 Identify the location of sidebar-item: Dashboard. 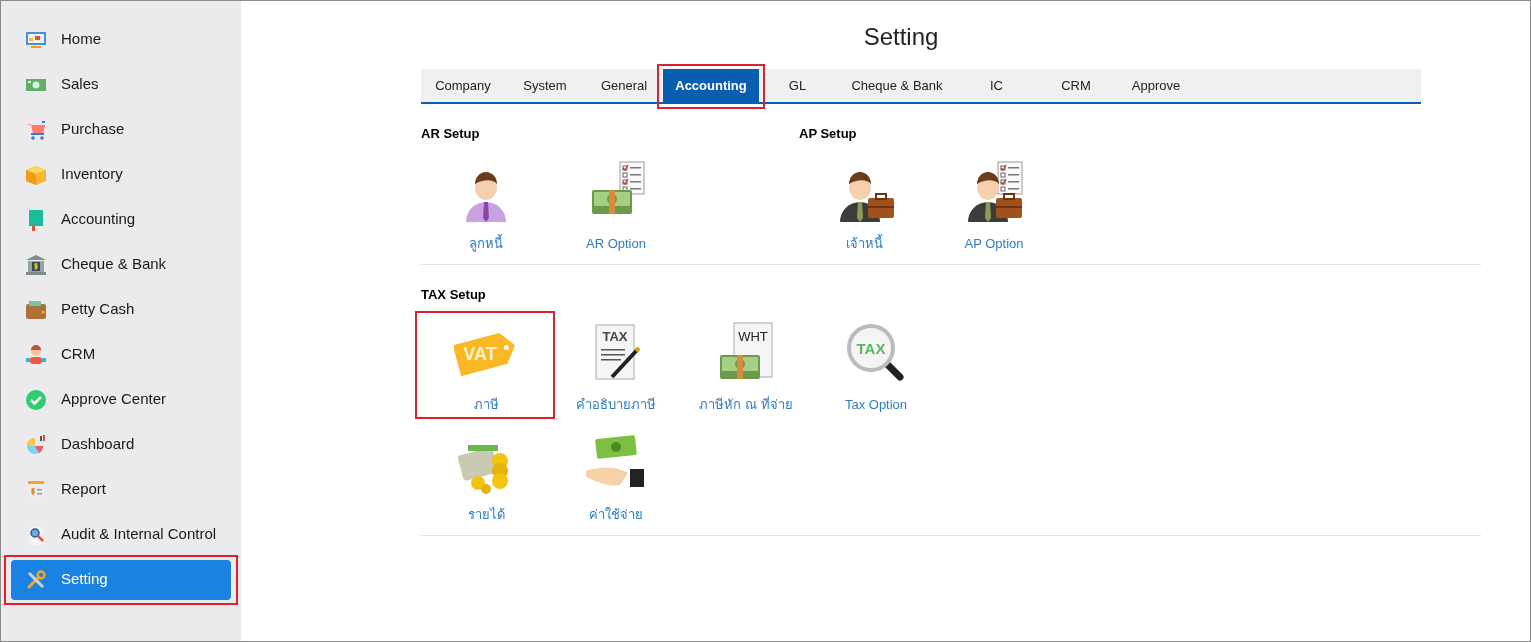
(121, 444).